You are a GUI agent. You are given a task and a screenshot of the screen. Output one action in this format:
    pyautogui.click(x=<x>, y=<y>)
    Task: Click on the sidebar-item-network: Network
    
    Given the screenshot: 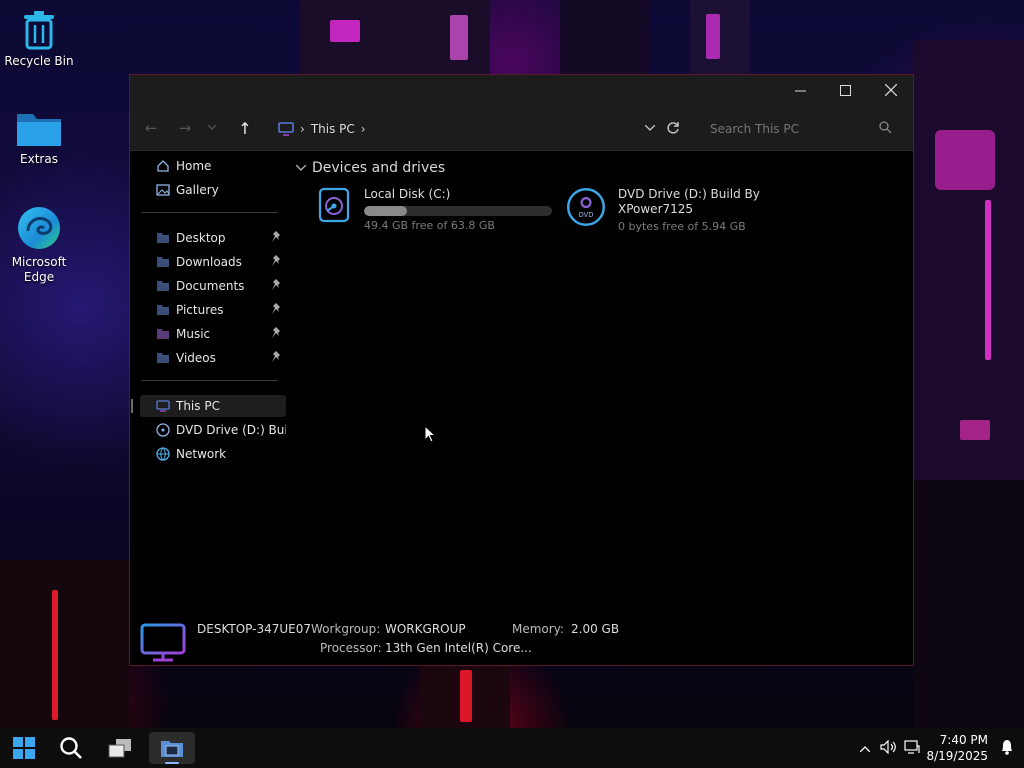 What is the action you would take?
    pyautogui.click(x=213, y=454)
    